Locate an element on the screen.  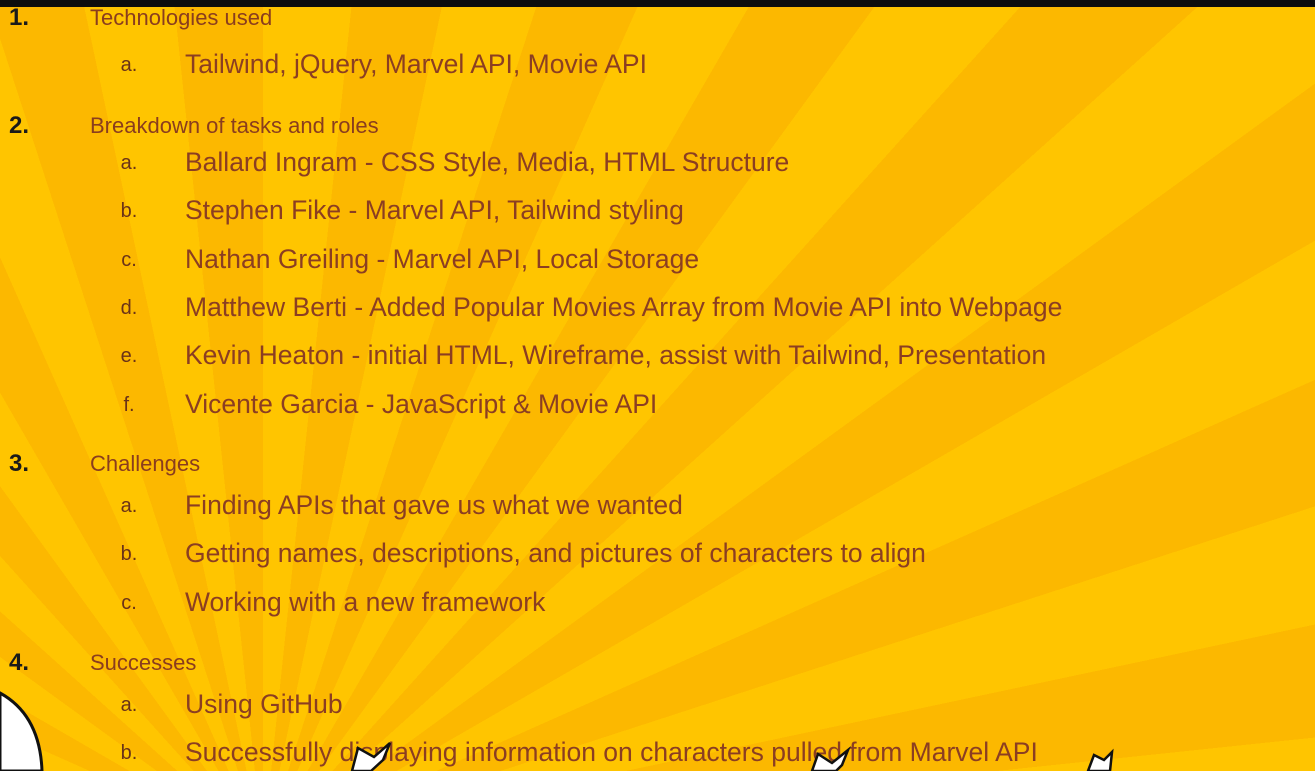
list-item: Using GitHub is located at coordinates (264, 704).